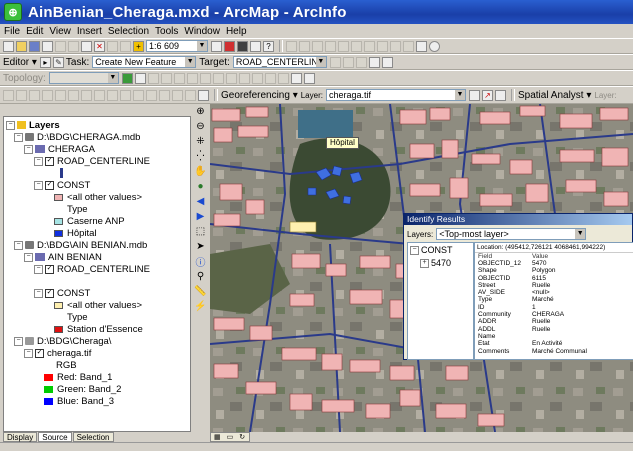 The width and height of the screenshot is (633, 451). Describe the element at coordinates (231, 78) in the screenshot. I see `preview-icon` at that location.